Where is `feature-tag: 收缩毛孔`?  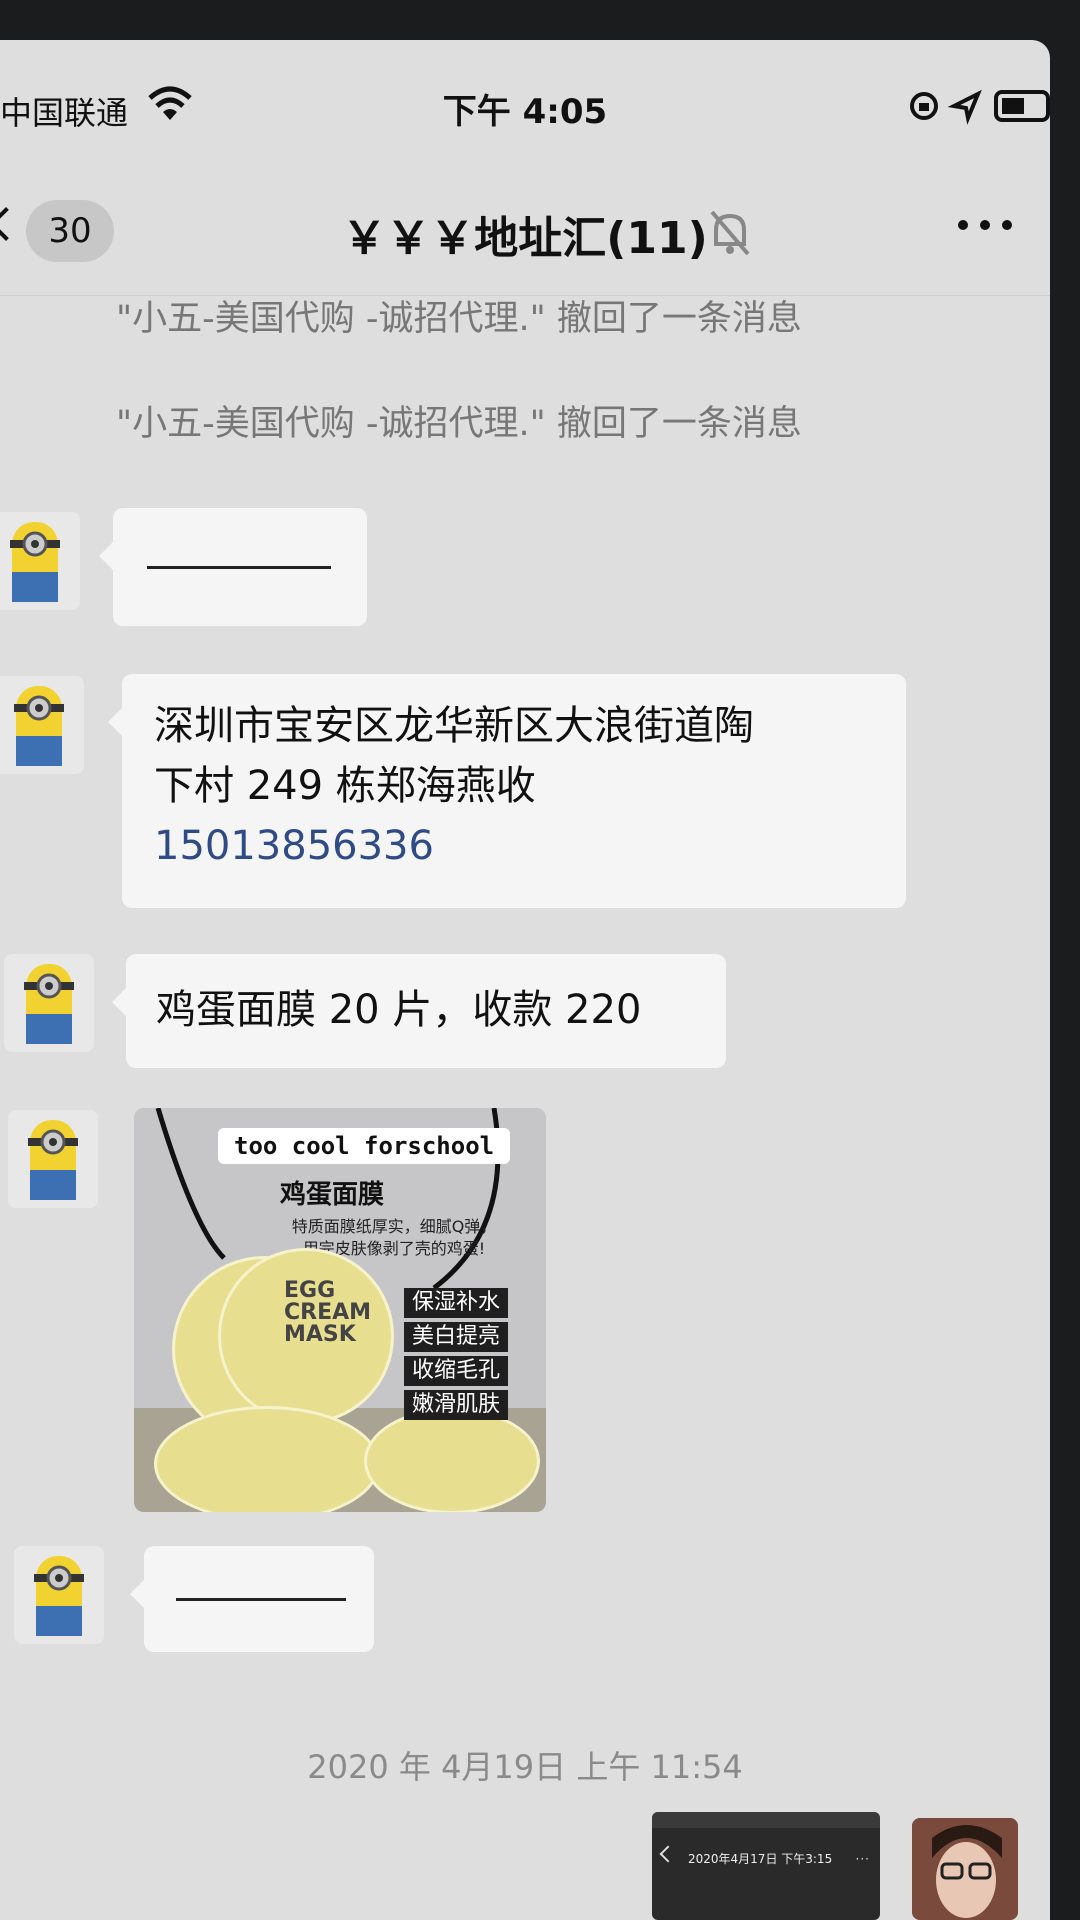 feature-tag: 收缩毛孔 is located at coordinates (456, 1371).